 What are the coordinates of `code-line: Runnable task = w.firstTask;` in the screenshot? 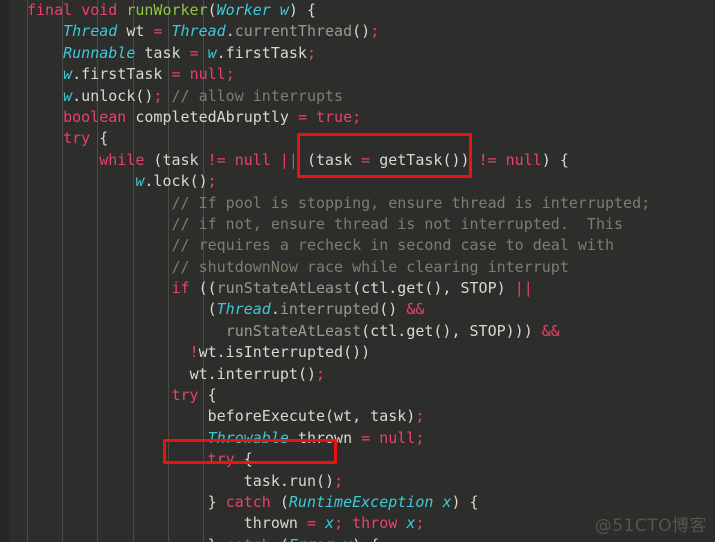 It's located at (357, 53).